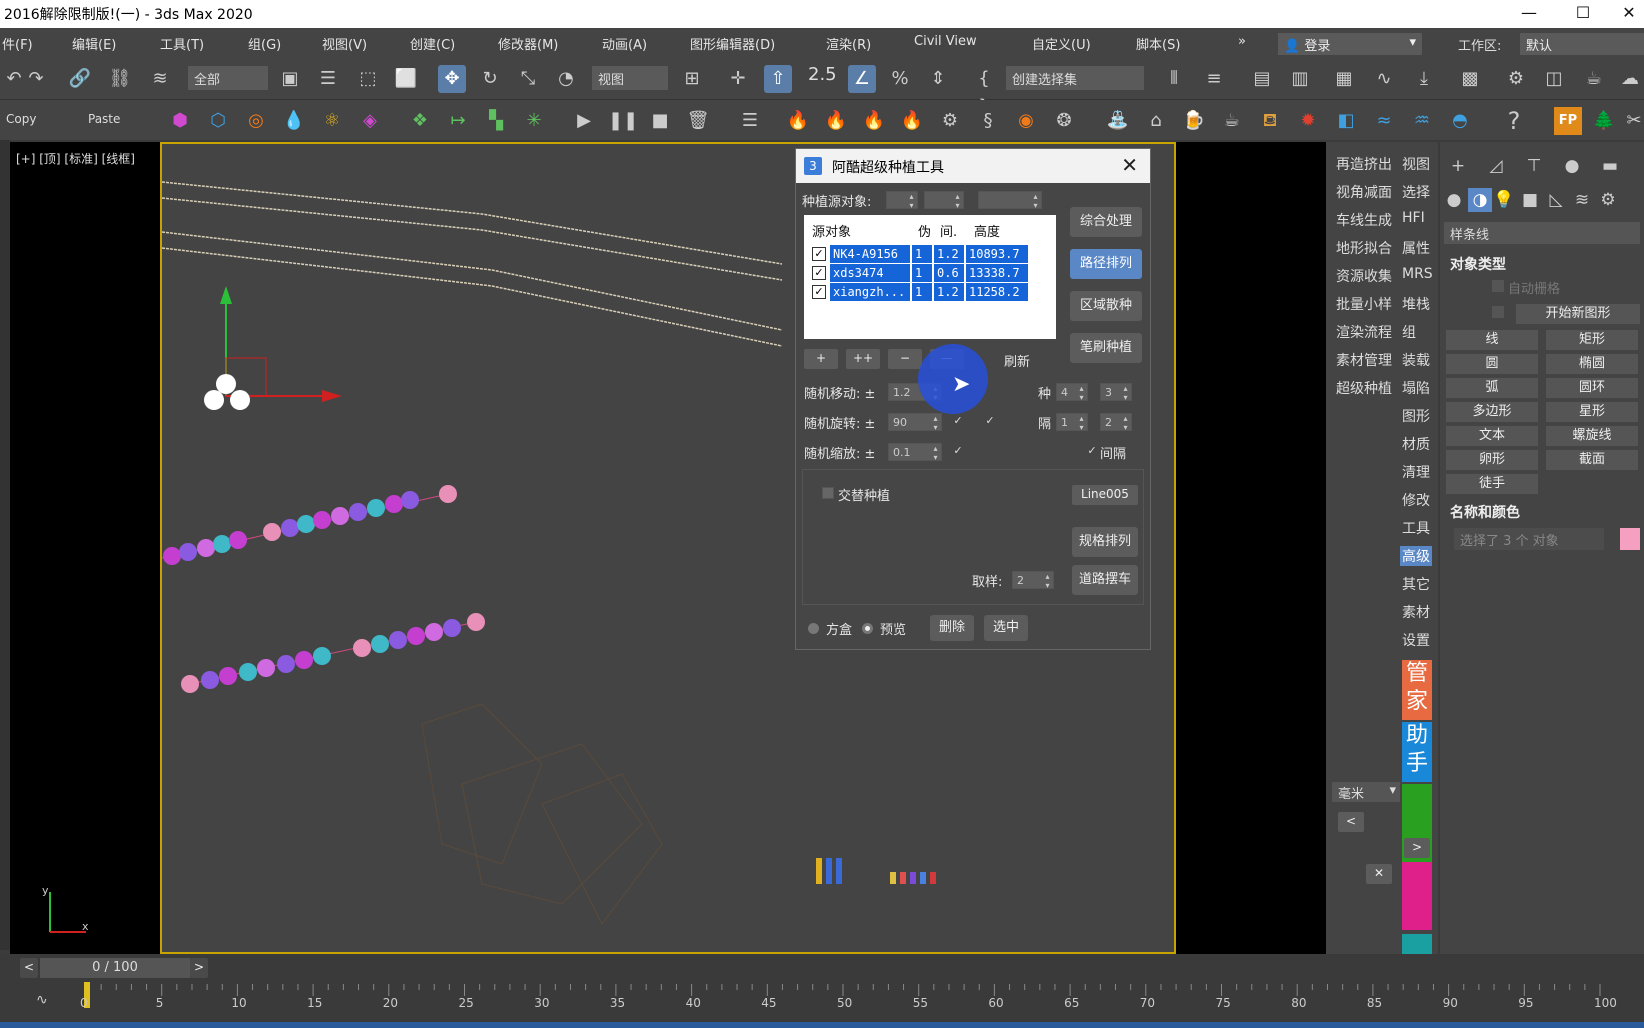 The image size is (1644, 1028). What do you see at coordinates (1416, 192) in the screenshot?
I see `tab-button: 选择` at bounding box center [1416, 192].